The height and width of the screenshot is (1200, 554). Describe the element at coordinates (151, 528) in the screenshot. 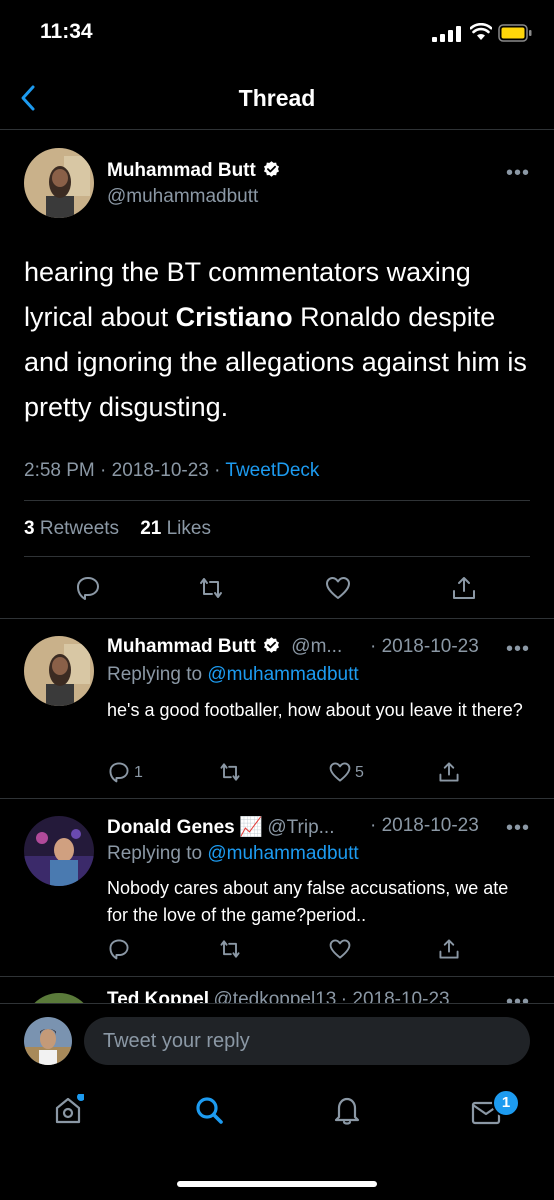

I see `likes-count: 21` at that location.